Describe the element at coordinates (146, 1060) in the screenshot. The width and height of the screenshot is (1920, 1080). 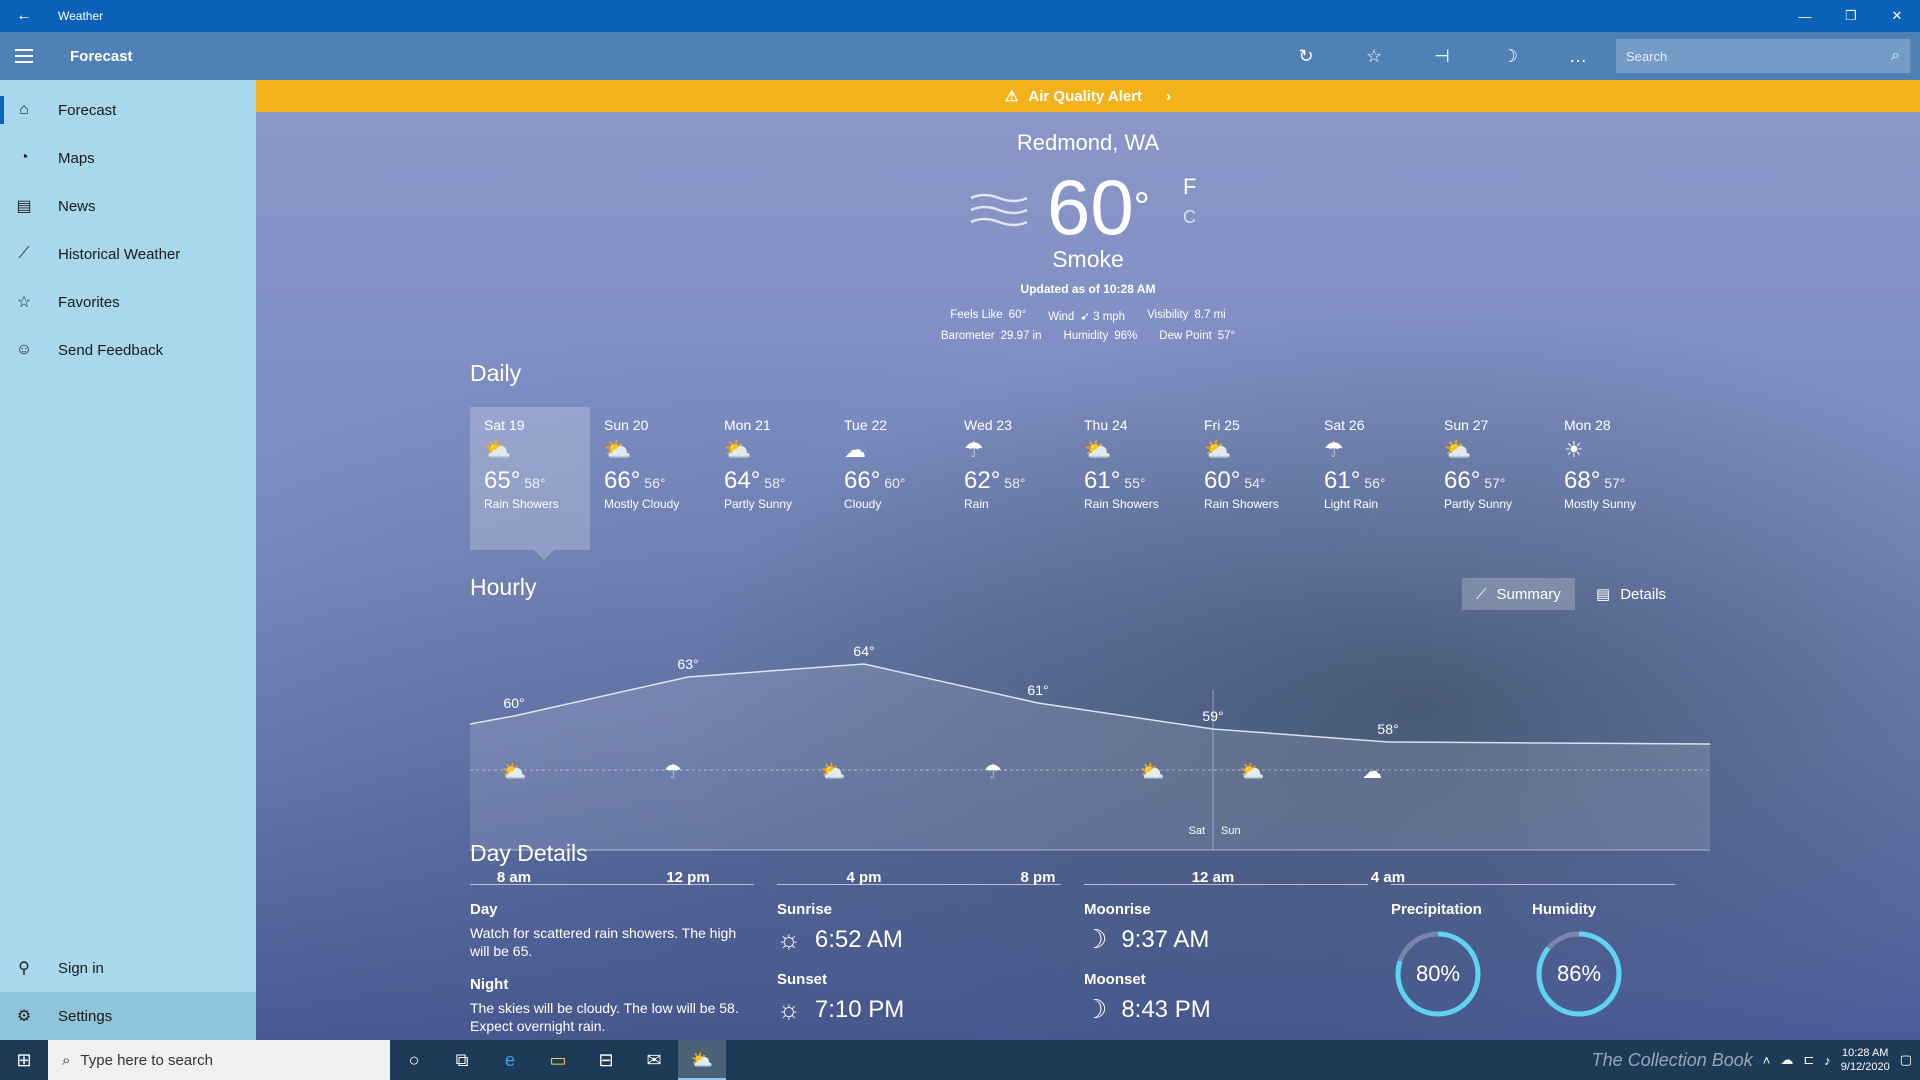
I see `taskbar-search-placeholder: Type here to search` at that location.